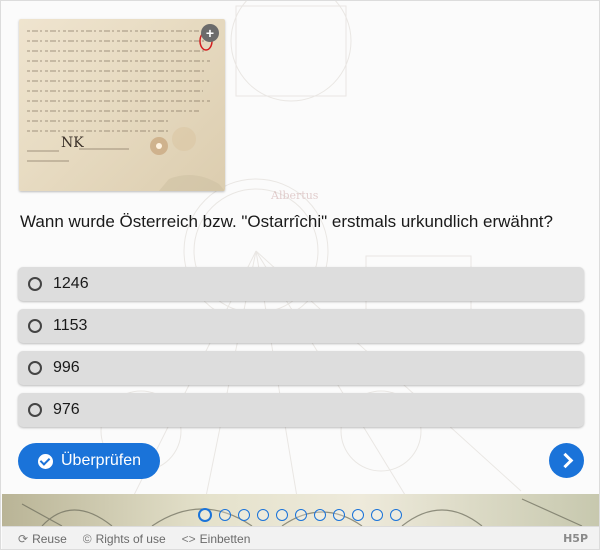  I want to click on answer-label: 976, so click(66, 409).